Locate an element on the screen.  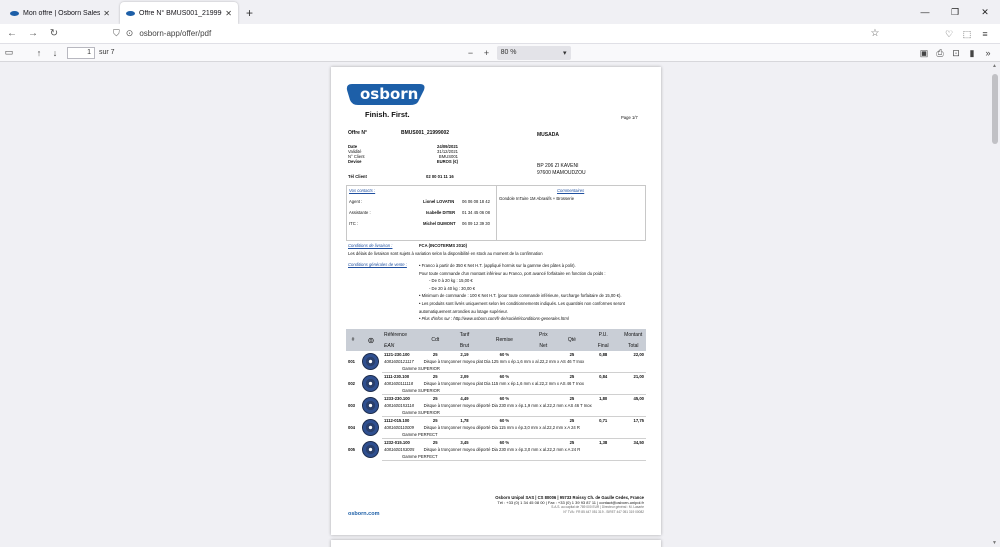
table-row-gamme: Gamme SUPERIOR is located at coordinates (496, 391).